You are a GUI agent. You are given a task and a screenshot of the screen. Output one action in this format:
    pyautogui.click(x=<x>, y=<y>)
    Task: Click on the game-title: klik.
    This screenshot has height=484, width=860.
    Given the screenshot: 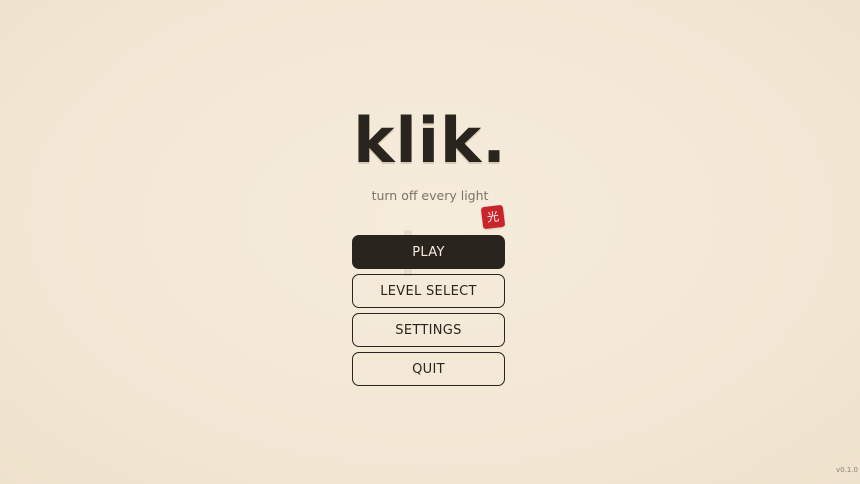 What is the action you would take?
    pyautogui.click(x=430, y=140)
    